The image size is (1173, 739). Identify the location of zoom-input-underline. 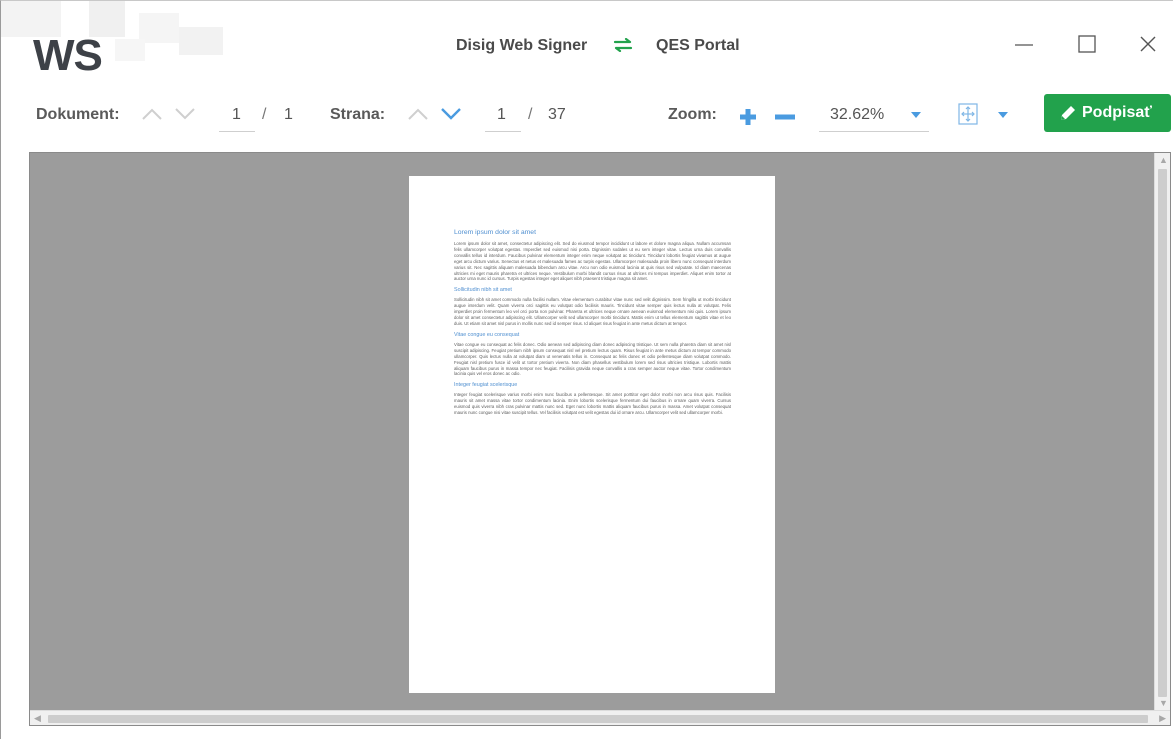
(874, 131).